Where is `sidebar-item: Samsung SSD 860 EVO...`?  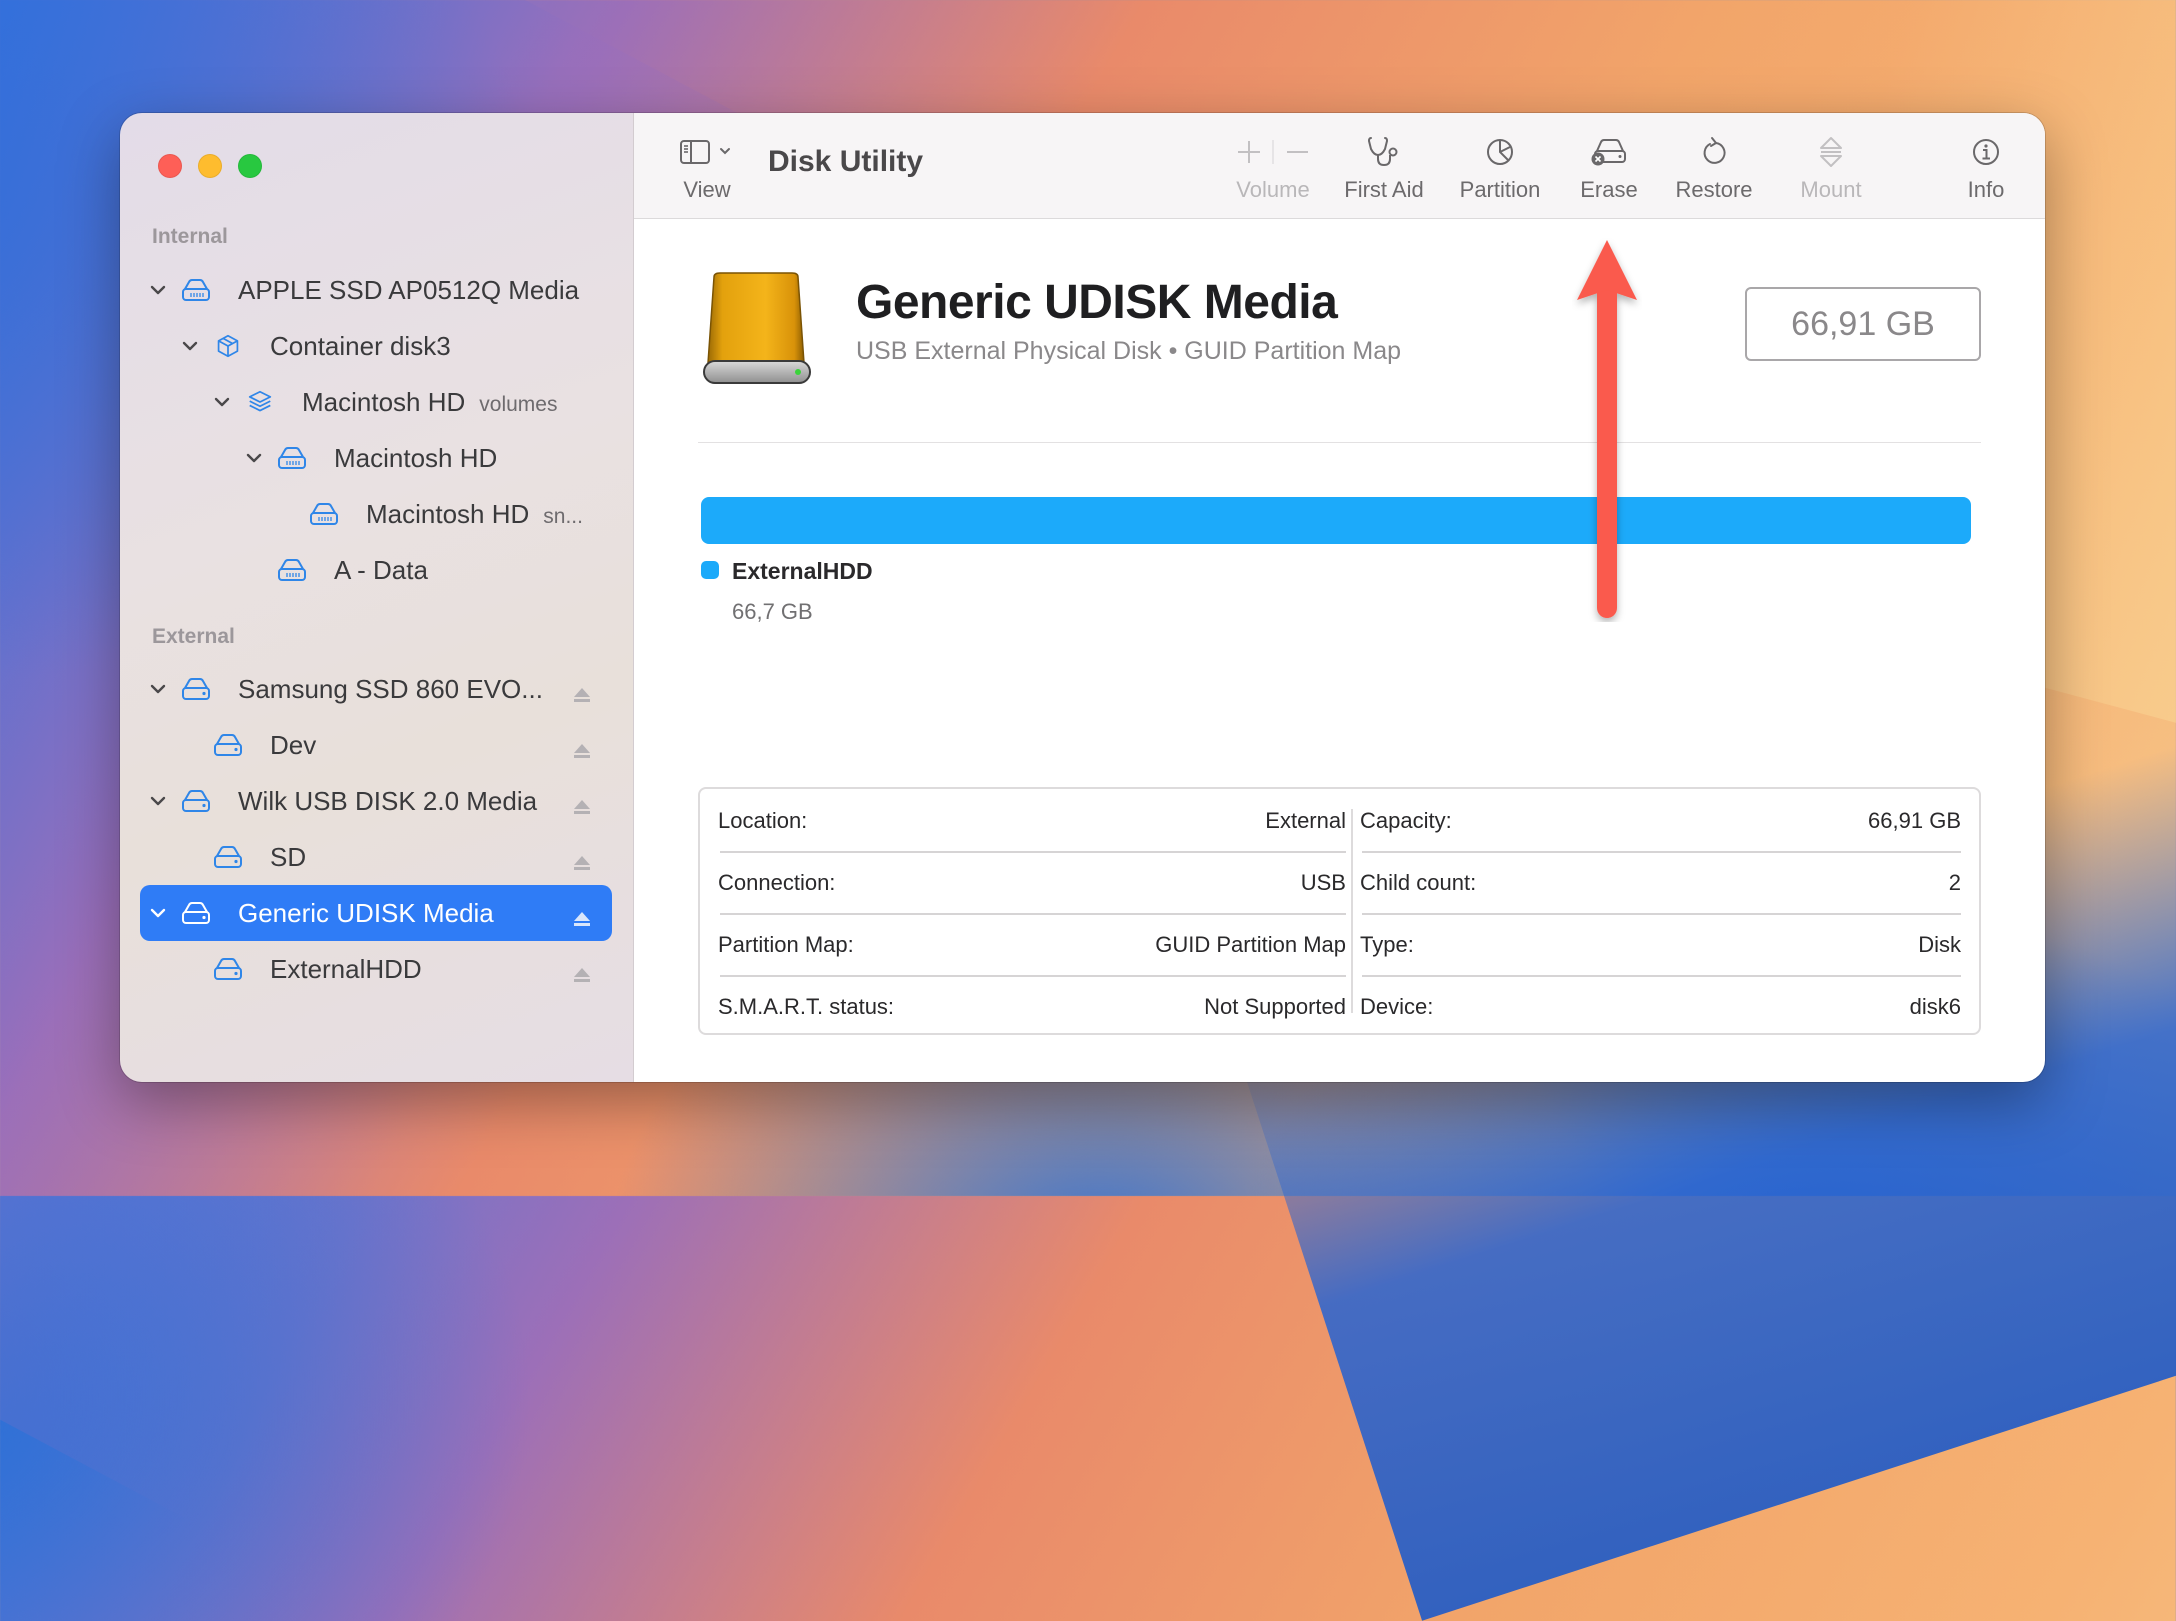 sidebar-item: Samsung SSD 860 EVO... is located at coordinates (376, 689).